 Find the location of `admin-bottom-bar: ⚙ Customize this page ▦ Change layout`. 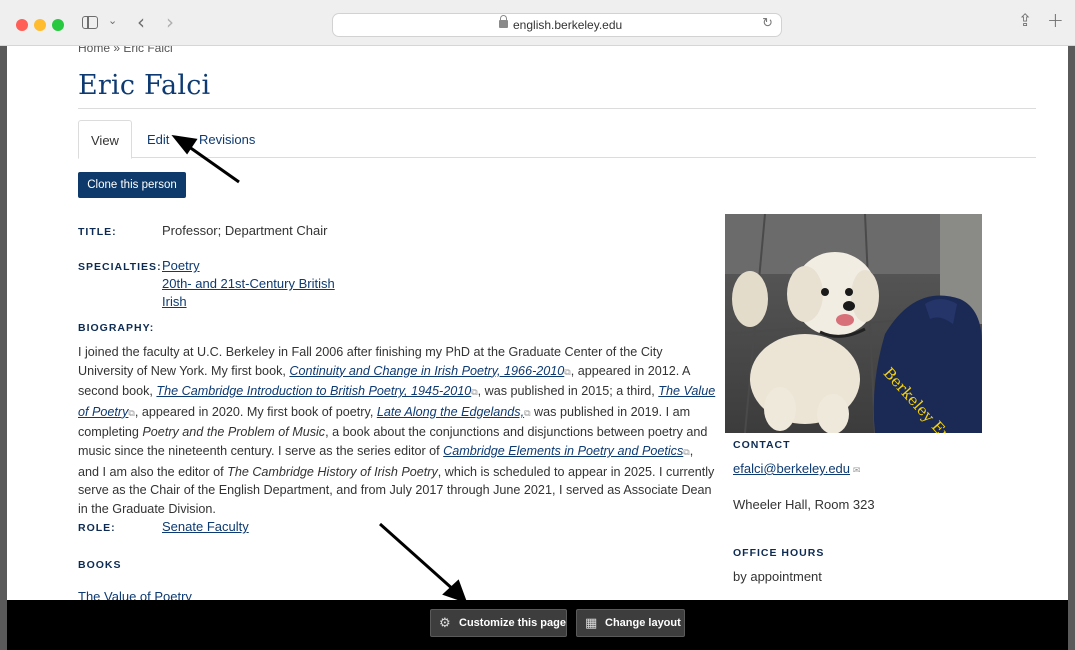

admin-bottom-bar: ⚙ Customize this page ▦ Change layout is located at coordinates (537, 625).